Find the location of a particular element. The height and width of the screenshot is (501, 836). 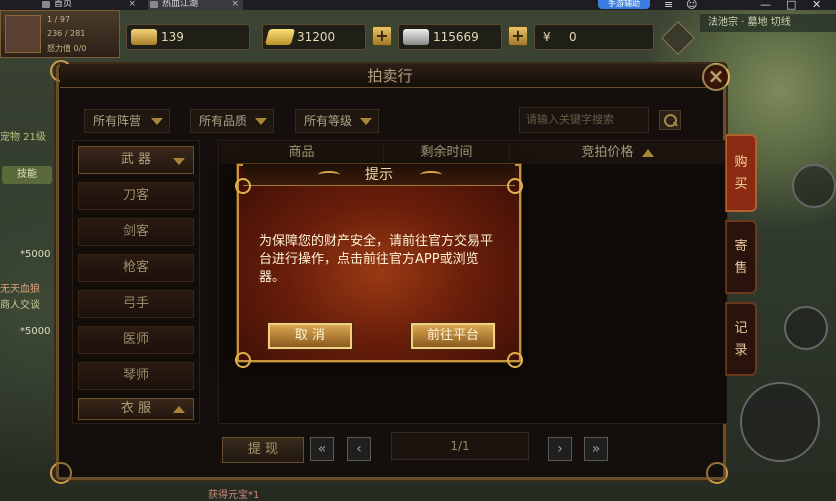

chat-log-text: 获得元宝*1 is located at coordinates (234, 495).